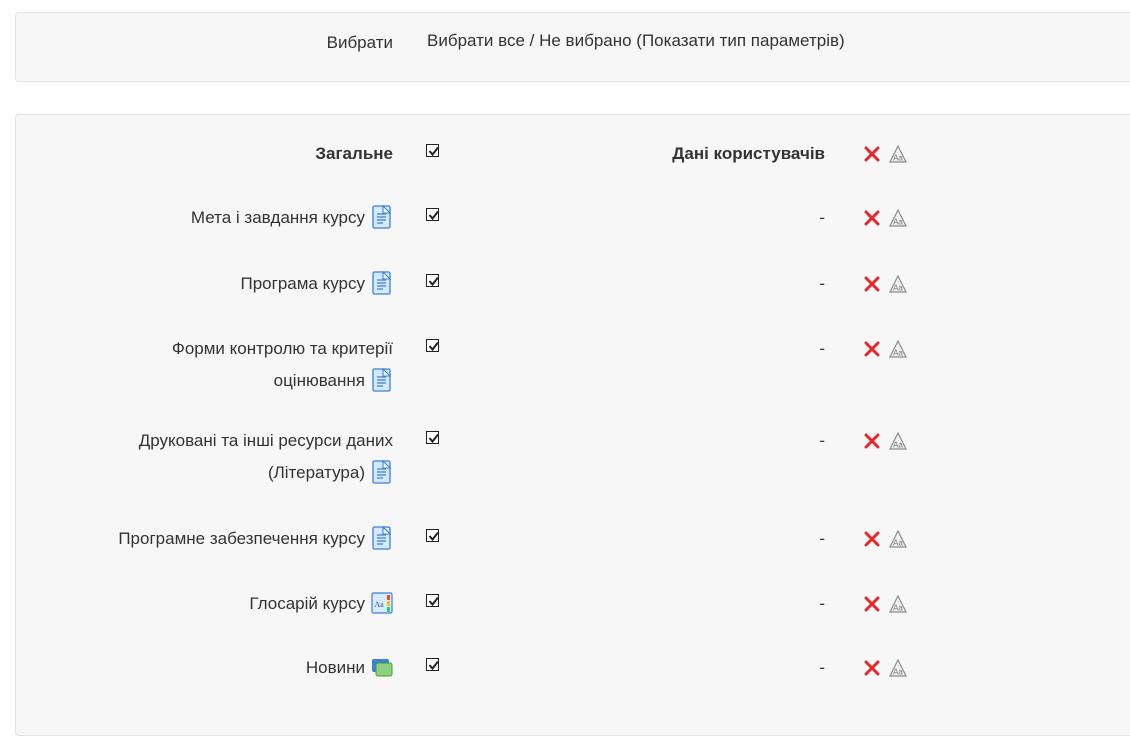 The image size is (1130, 736). Describe the element at coordinates (196, 284) in the screenshot. I see `row-label: Програма курсу` at that location.